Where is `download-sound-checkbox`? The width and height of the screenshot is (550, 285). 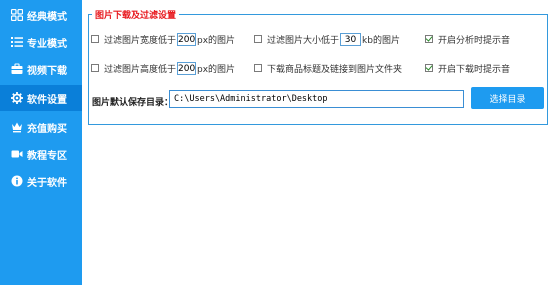
download-sound-checkbox is located at coordinates (429, 68).